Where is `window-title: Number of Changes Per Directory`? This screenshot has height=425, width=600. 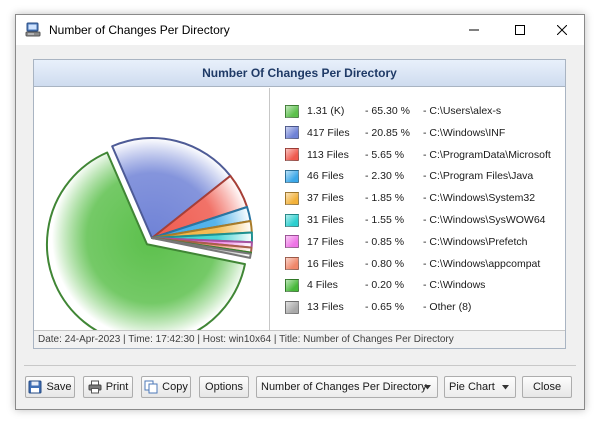
window-title: Number of Changes Per Directory is located at coordinates (139, 30).